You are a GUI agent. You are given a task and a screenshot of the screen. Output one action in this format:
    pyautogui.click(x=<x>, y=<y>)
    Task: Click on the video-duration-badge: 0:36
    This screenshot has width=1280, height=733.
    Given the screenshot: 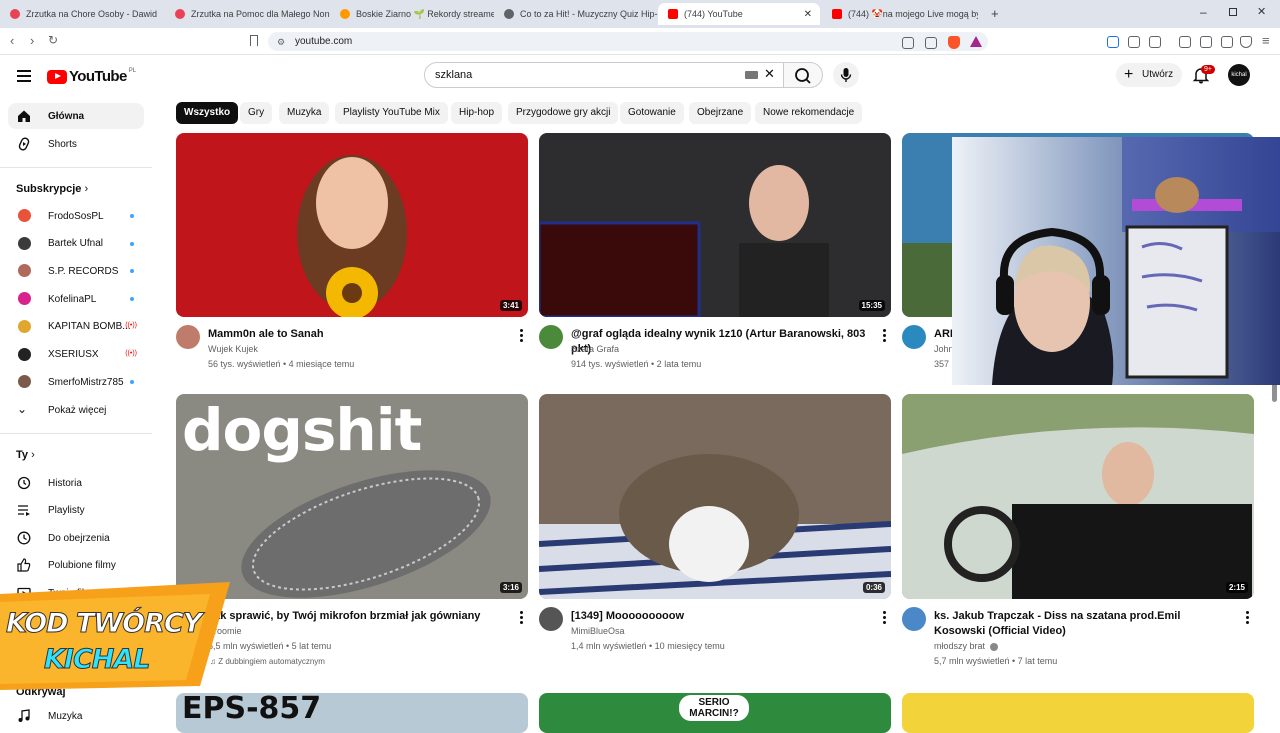 What is the action you would take?
    pyautogui.click(x=873, y=587)
    